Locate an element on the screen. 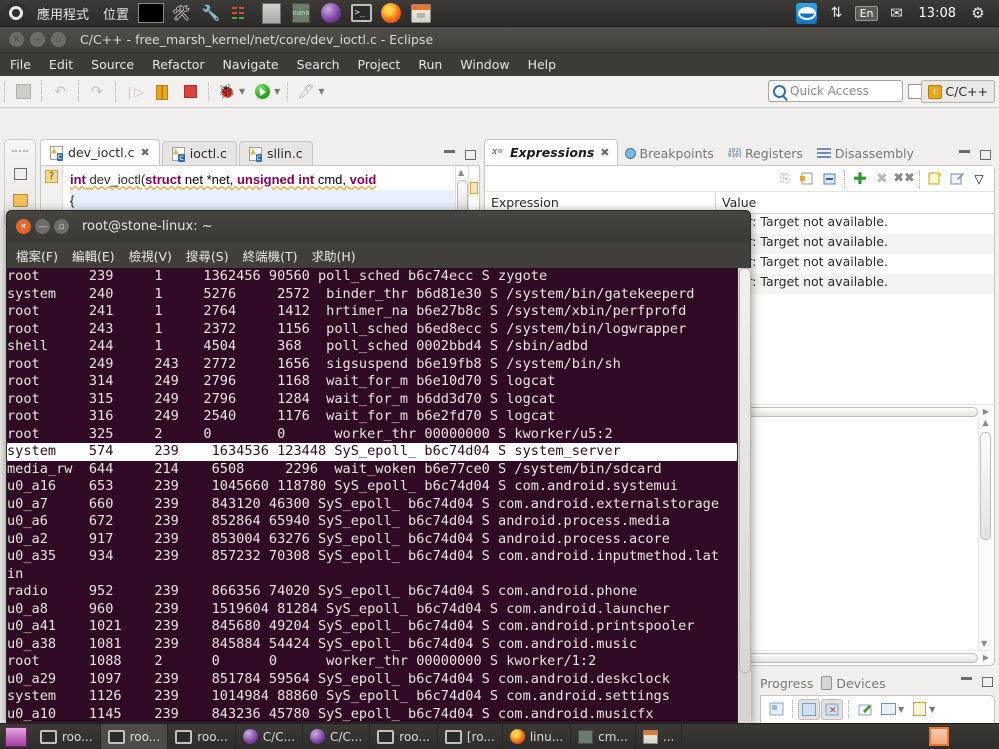 The width and height of the screenshot is (999, 749). terminal-line: in is located at coordinates (378, 575).